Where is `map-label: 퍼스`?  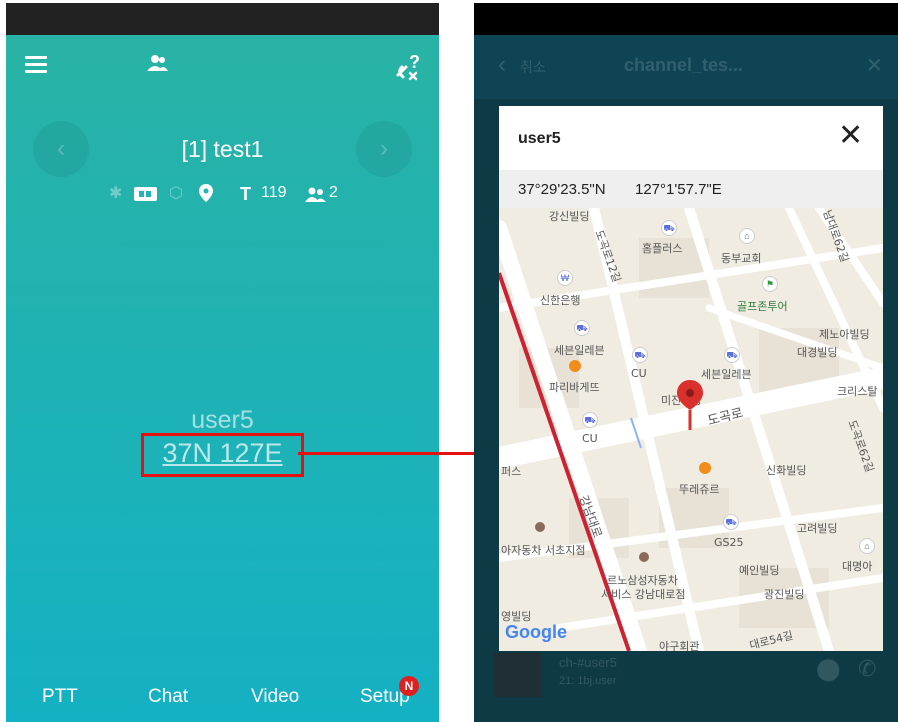 map-label: 퍼스 is located at coordinates (511, 471).